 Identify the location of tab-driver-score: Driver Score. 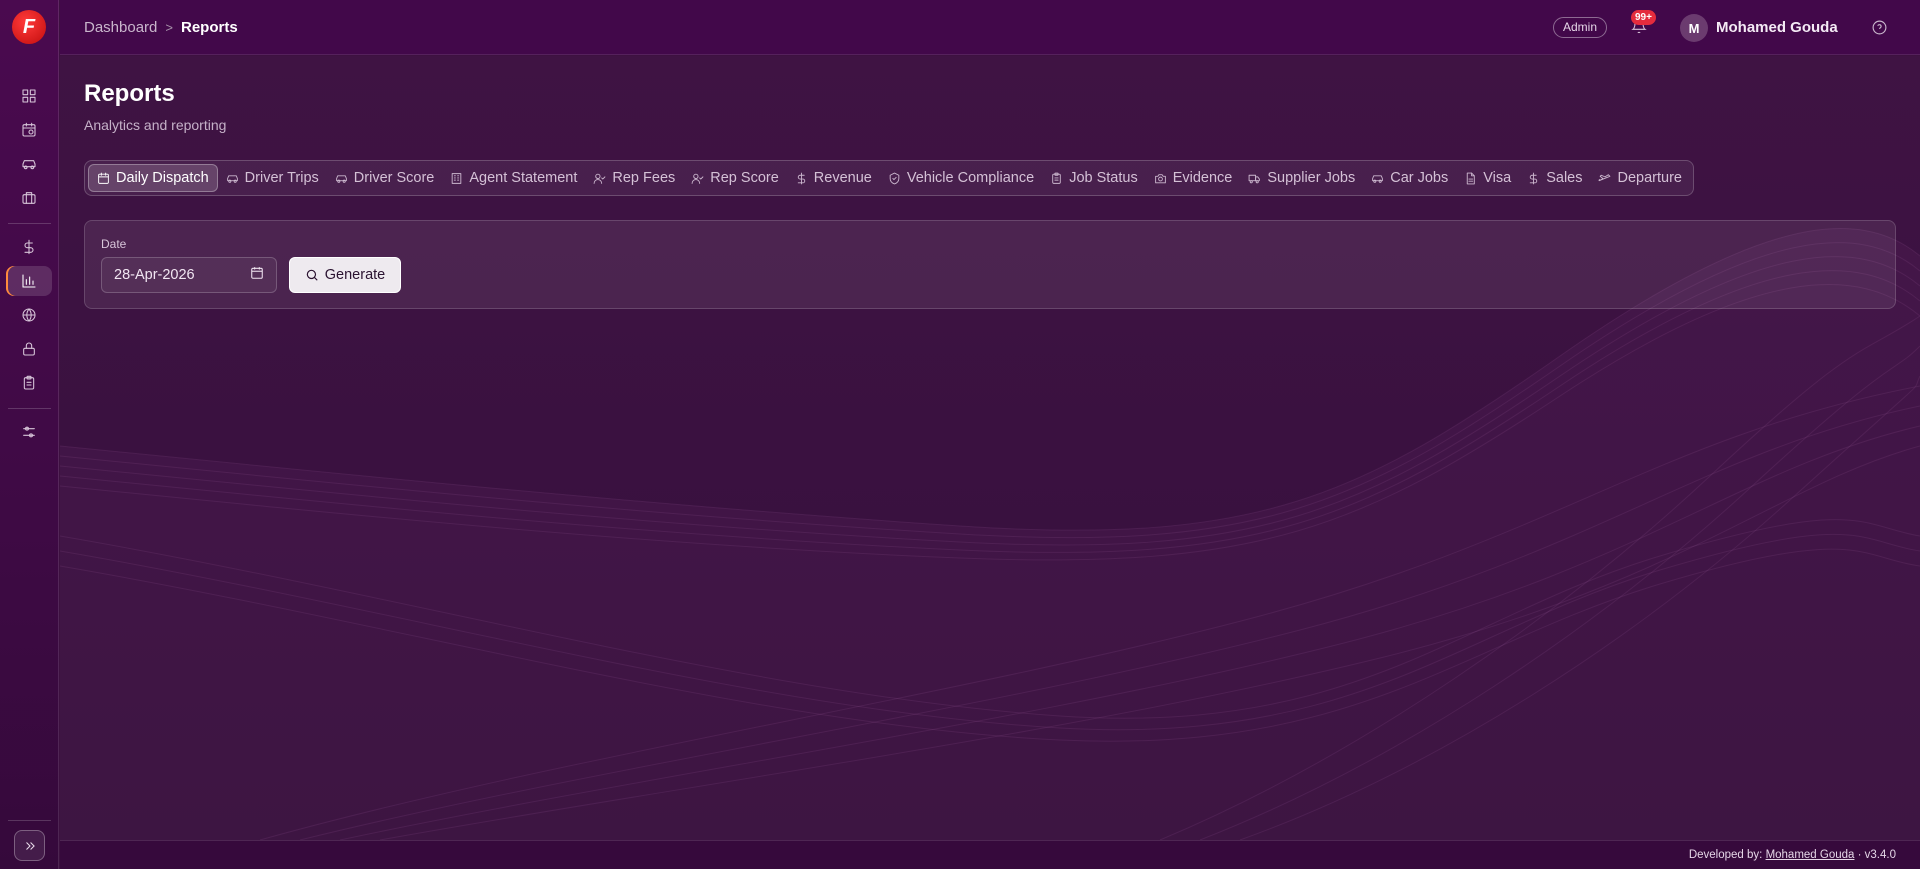
(385, 178).